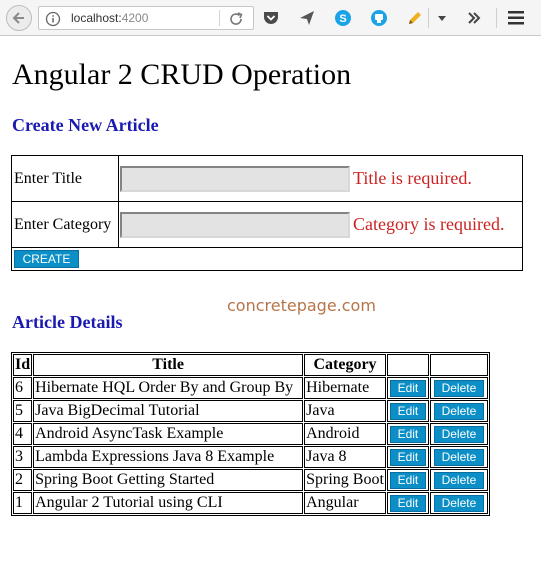 The width and height of the screenshot is (541, 566). I want to click on address-bar: localhost:4200, so click(146, 18).